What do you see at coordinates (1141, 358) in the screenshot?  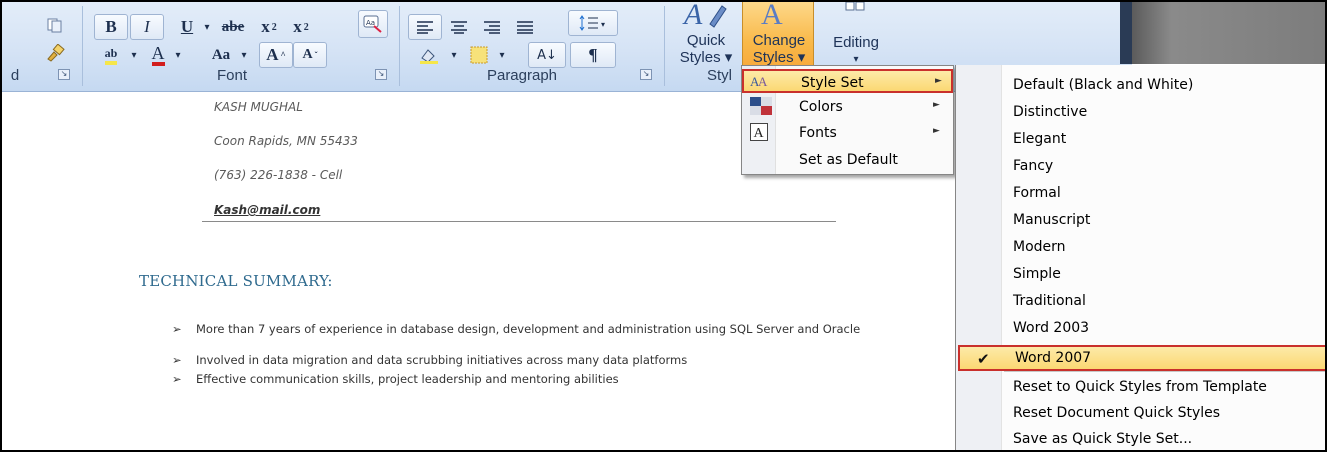 I see `style-set-item-selected: ✔ Word 2007` at bounding box center [1141, 358].